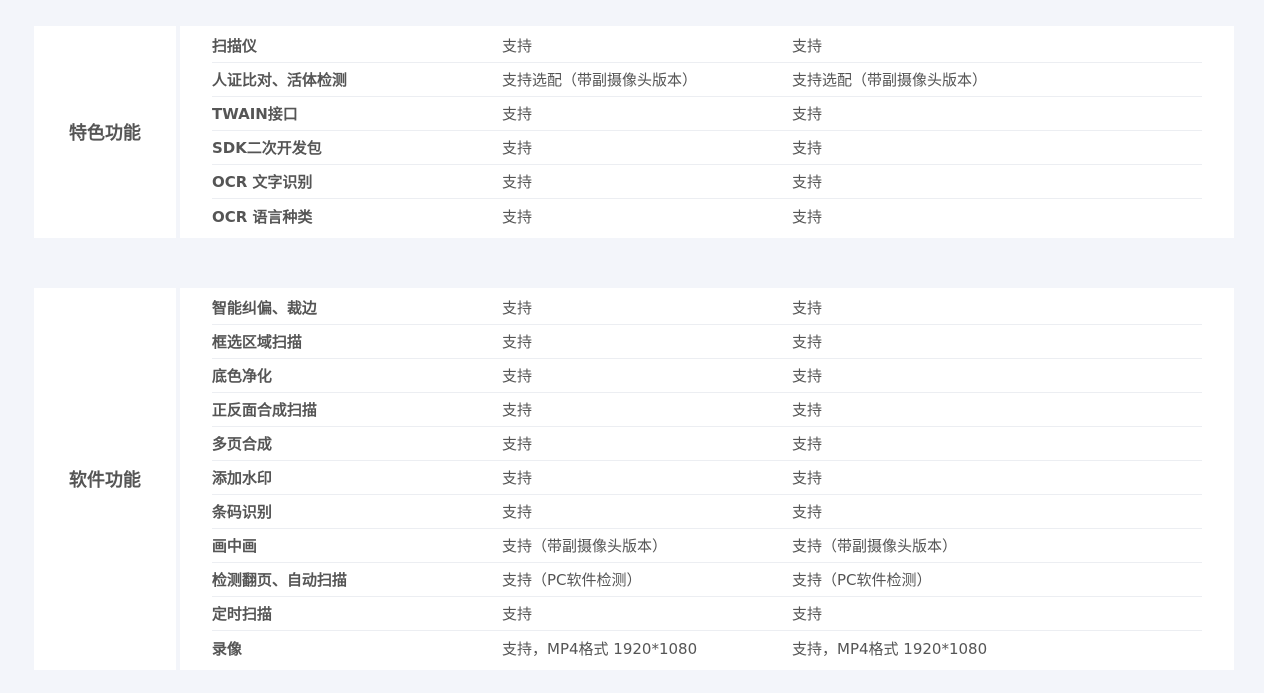 Image resolution: width=1264 pixels, height=693 pixels. What do you see at coordinates (242, 512) in the screenshot?
I see `feature-name: 条码识别` at bounding box center [242, 512].